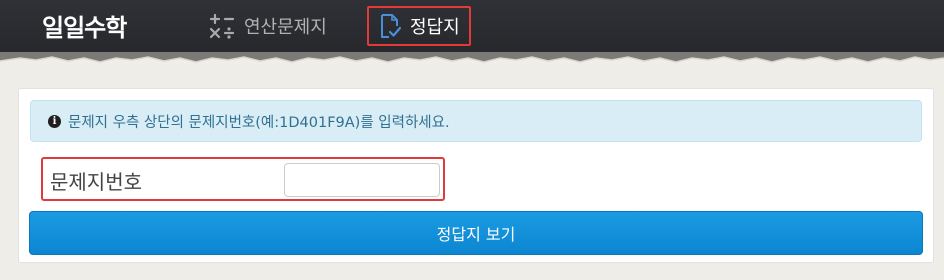 This screenshot has height=280, width=944. Describe the element at coordinates (285, 27) in the screenshot. I see `nav-item-label: 연산문제지` at that location.